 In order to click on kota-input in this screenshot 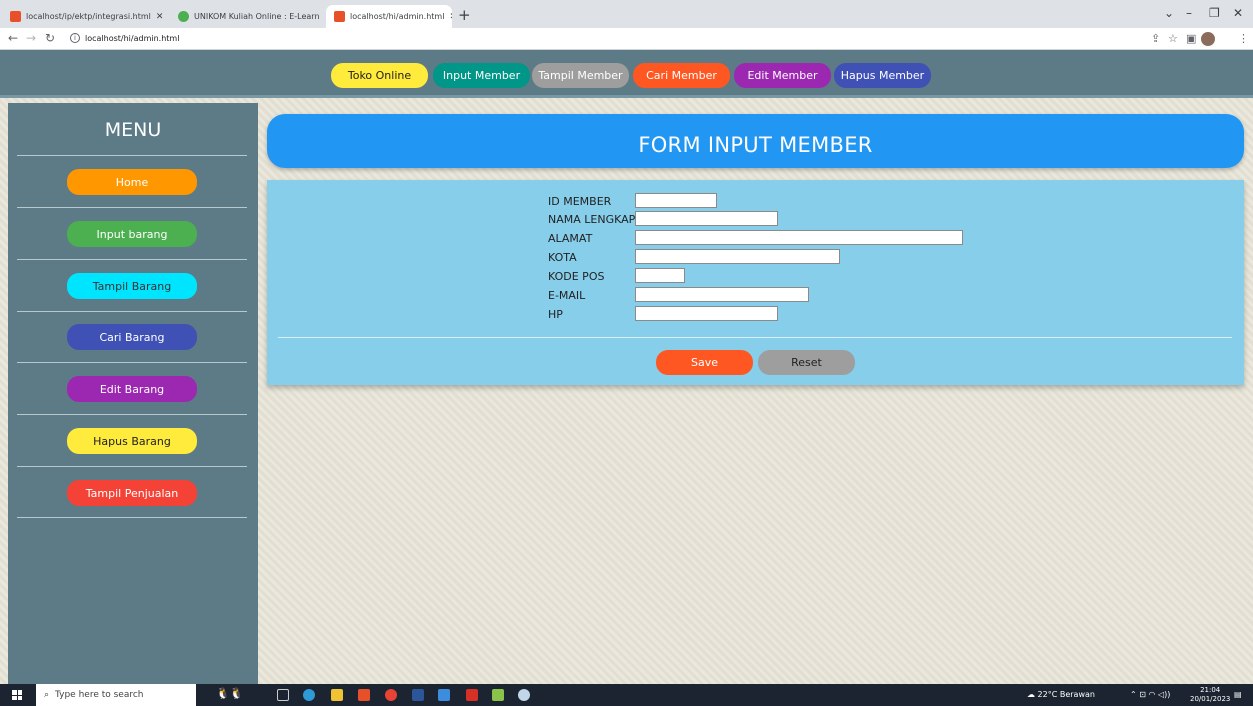, I will do `click(737, 256)`.